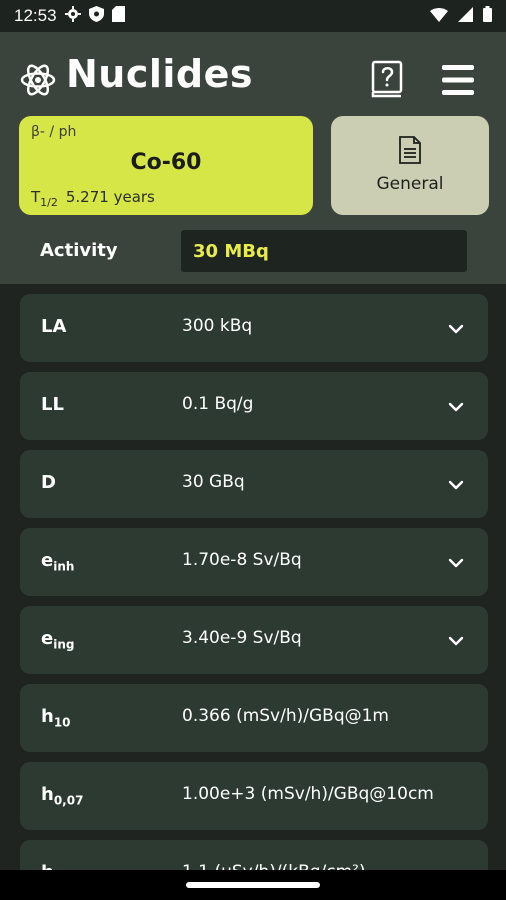  Describe the element at coordinates (458, 80) in the screenshot. I see `hamburger-menu-icon` at that location.